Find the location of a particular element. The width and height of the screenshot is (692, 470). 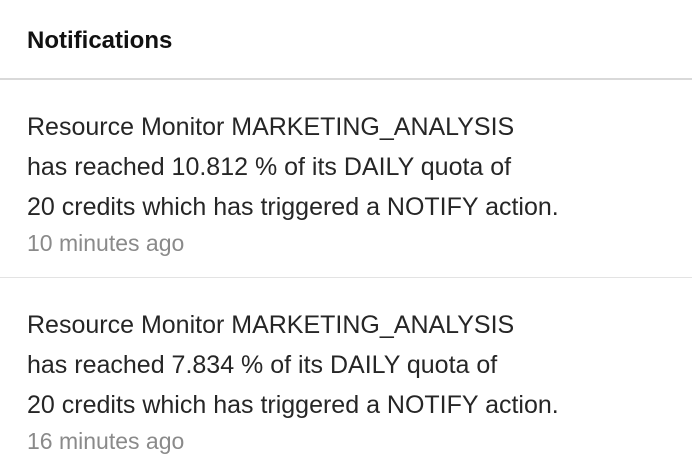

panel-title: Notifications is located at coordinates (100, 40).